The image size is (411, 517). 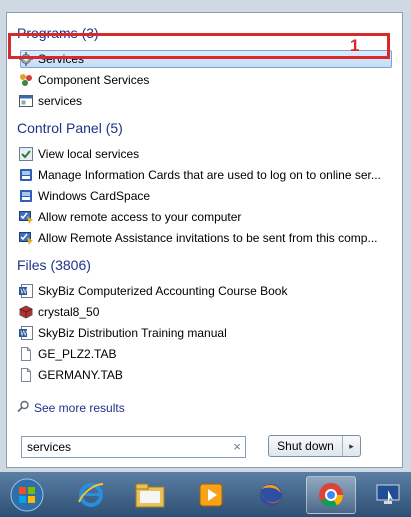 I want to click on taskbar-chrome, so click(x=331, y=495).